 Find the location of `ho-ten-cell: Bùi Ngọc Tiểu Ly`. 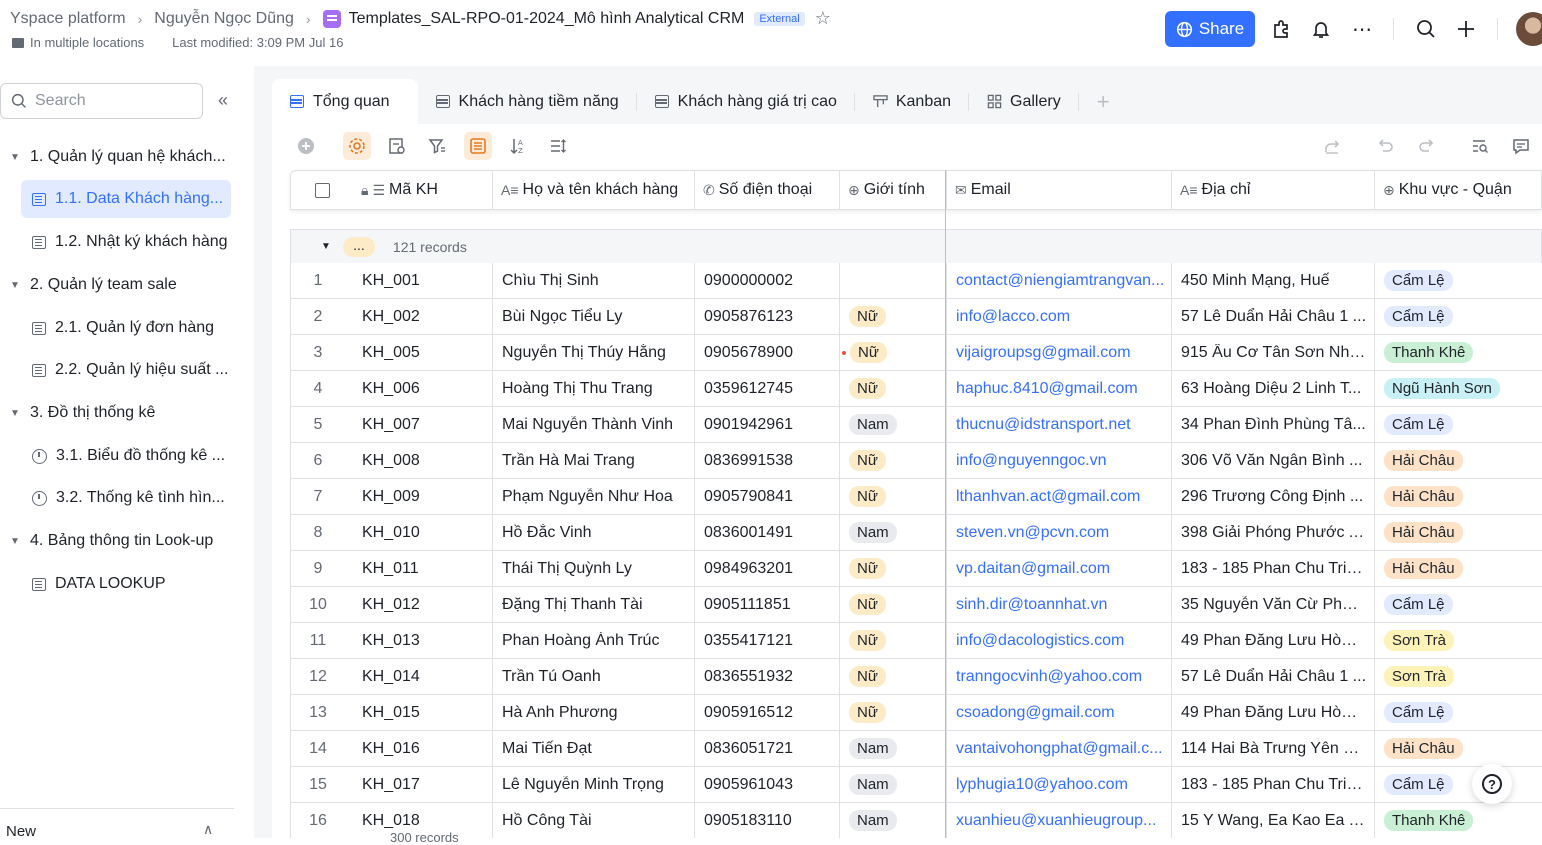

ho-ten-cell: Bùi Ngọc Tiểu Ly is located at coordinates (594, 316).